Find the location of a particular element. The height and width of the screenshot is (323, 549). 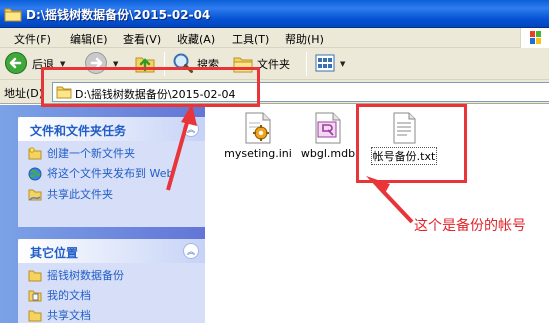

back-arrow-icon is located at coordinates (16, 64).